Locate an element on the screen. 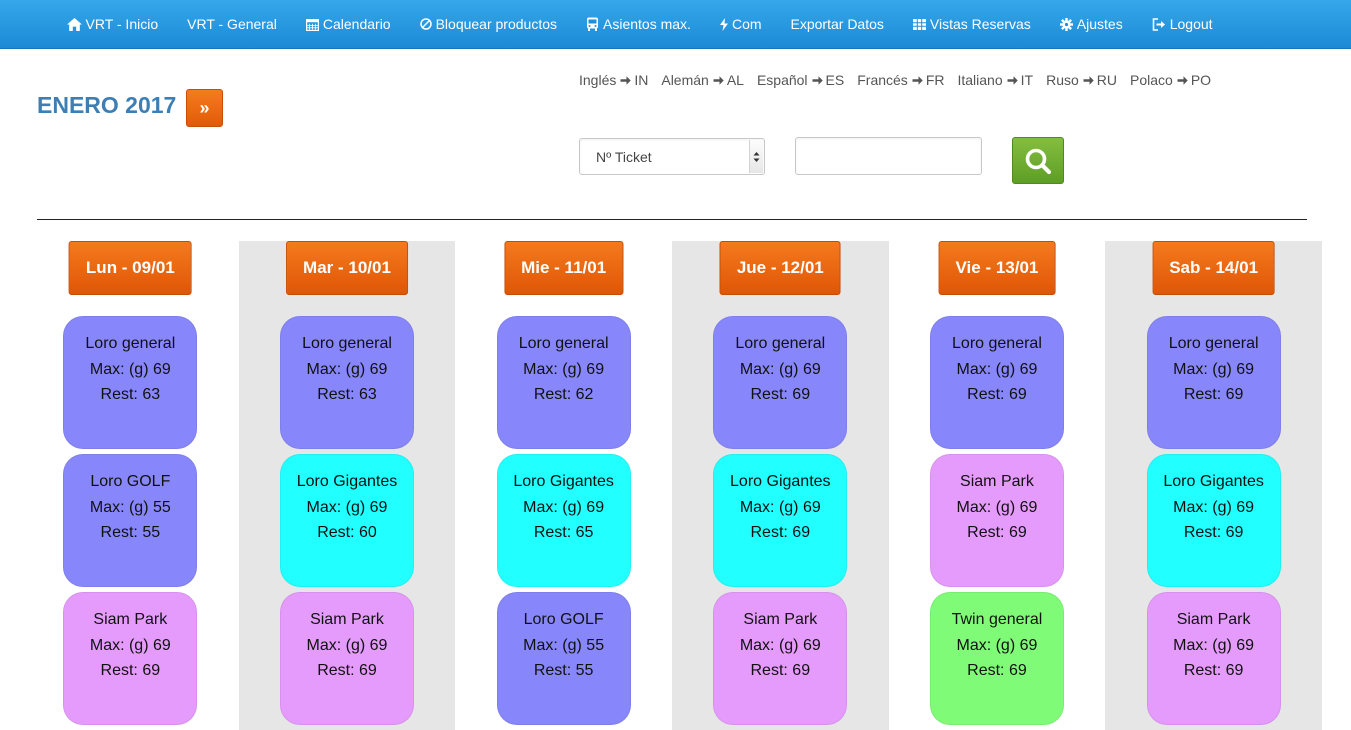  ticket-type-select: Nº Ticket is located at coordinates (672, 156).